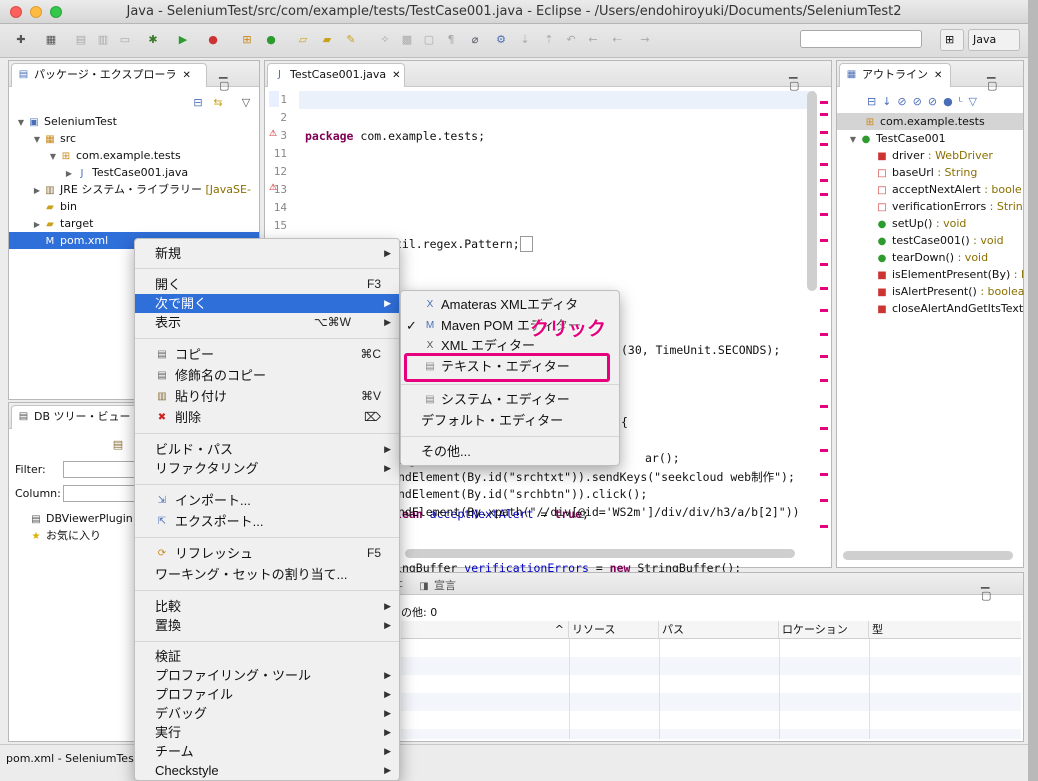  What do you see at coordinates (141, 189) in the screenshot?
I see `tree-item: ▶ ▥ JRE システム・ライブラリー [JavaSE-` at bounding box center [141, 189].